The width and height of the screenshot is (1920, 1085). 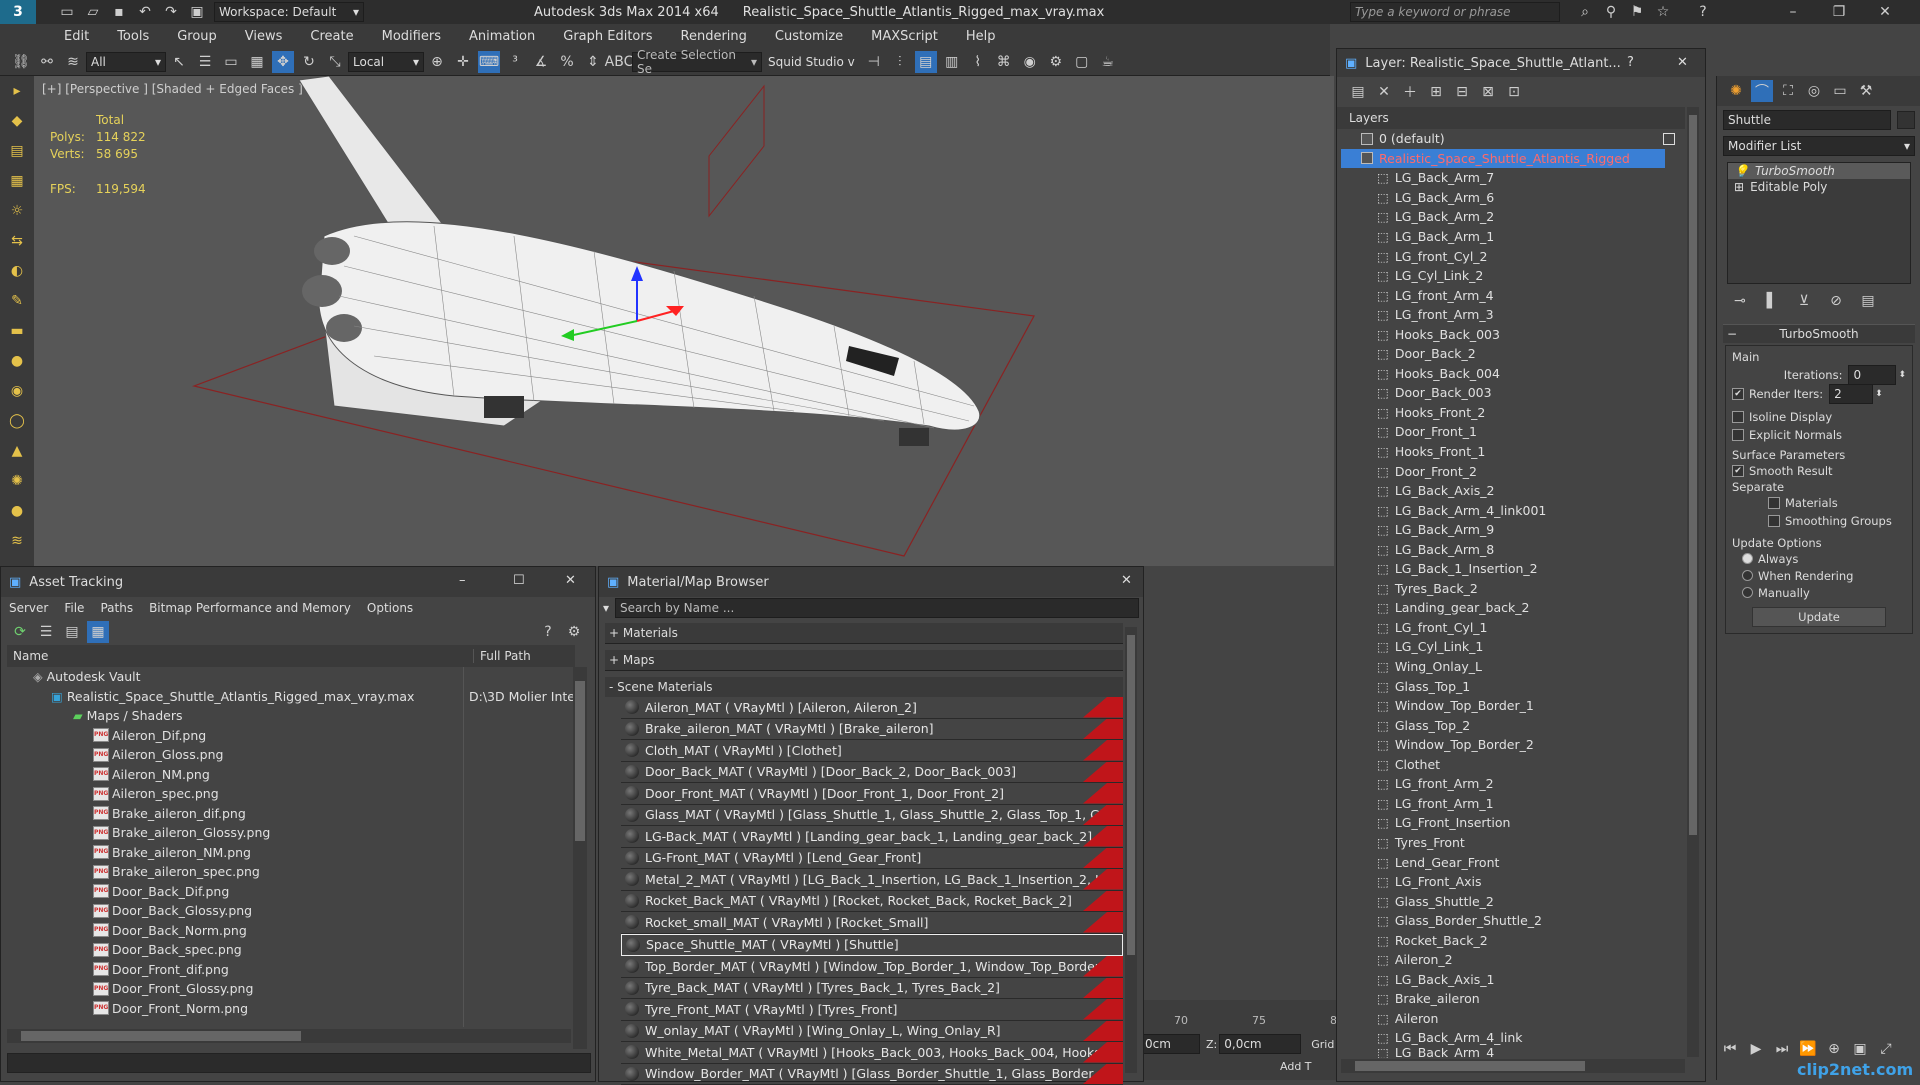 What do you see at coordinates (607, 36) in the screenshot?
I see `menu-graph-editors: Graph Editors` at bounding box center [607, 36].